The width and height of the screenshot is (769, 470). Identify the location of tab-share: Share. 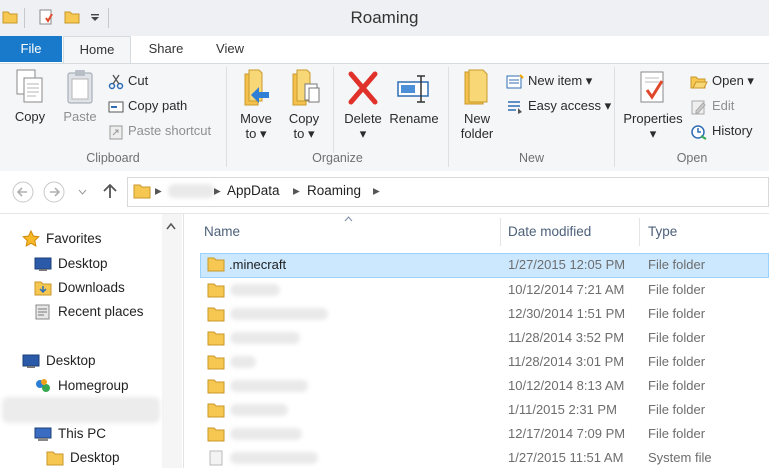
(166, 49).